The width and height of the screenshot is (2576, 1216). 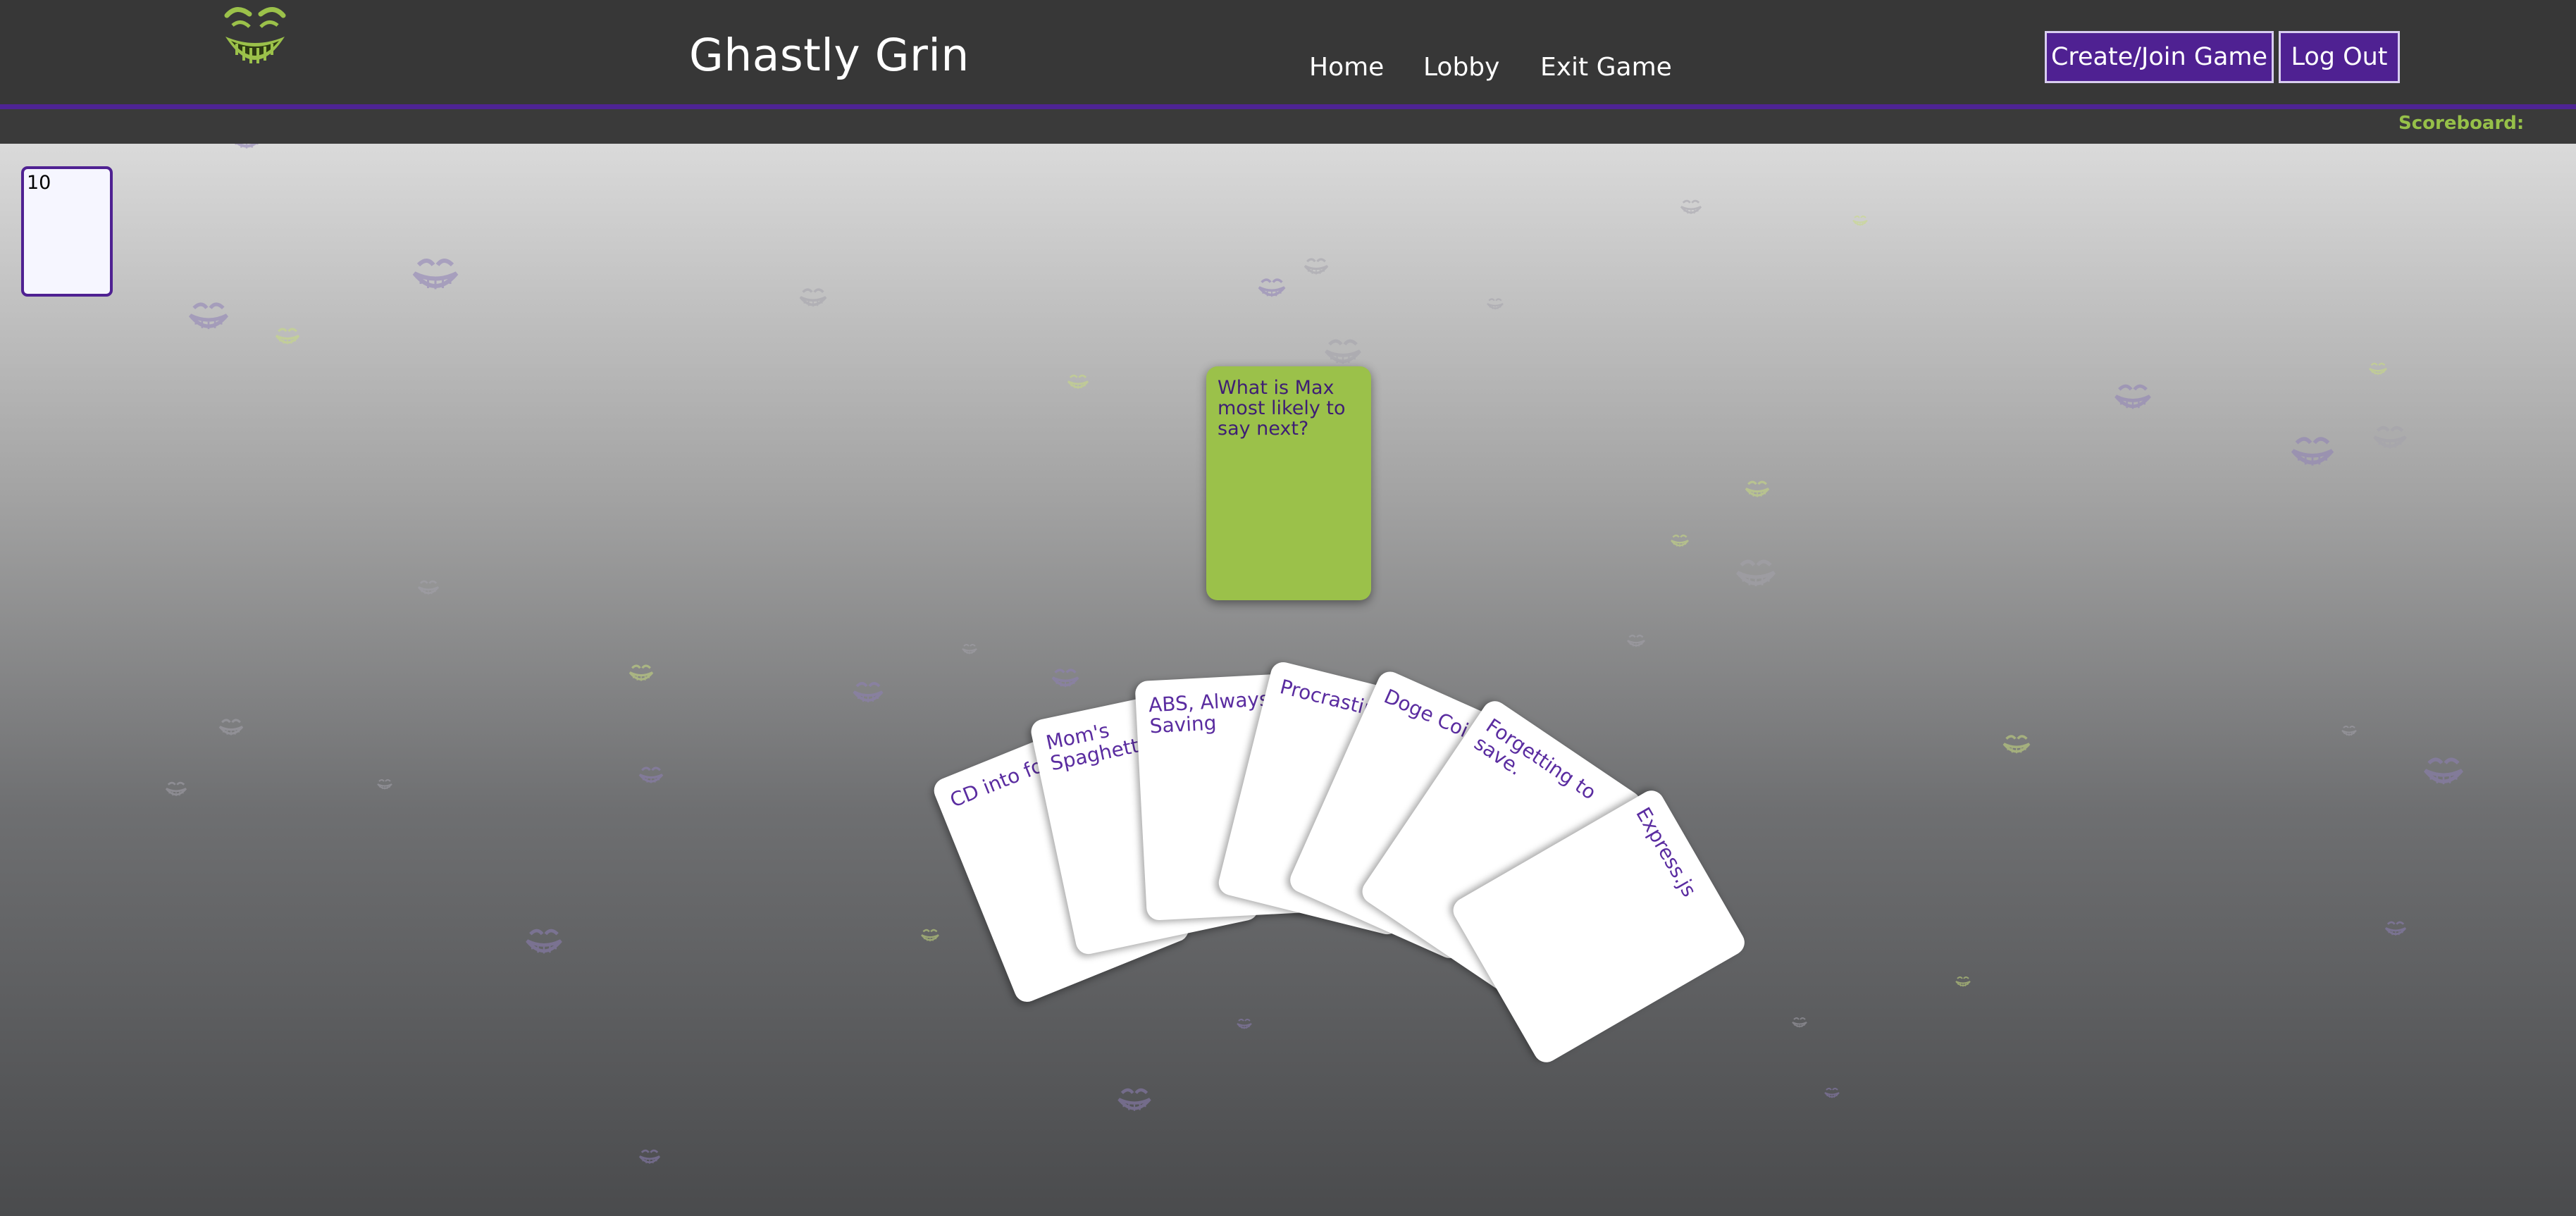 What do you see at coordinates (2159, 57) in the screenshot?
I see `create-join-game-button: Create/Join Game` at bounding box center [2159, 57].